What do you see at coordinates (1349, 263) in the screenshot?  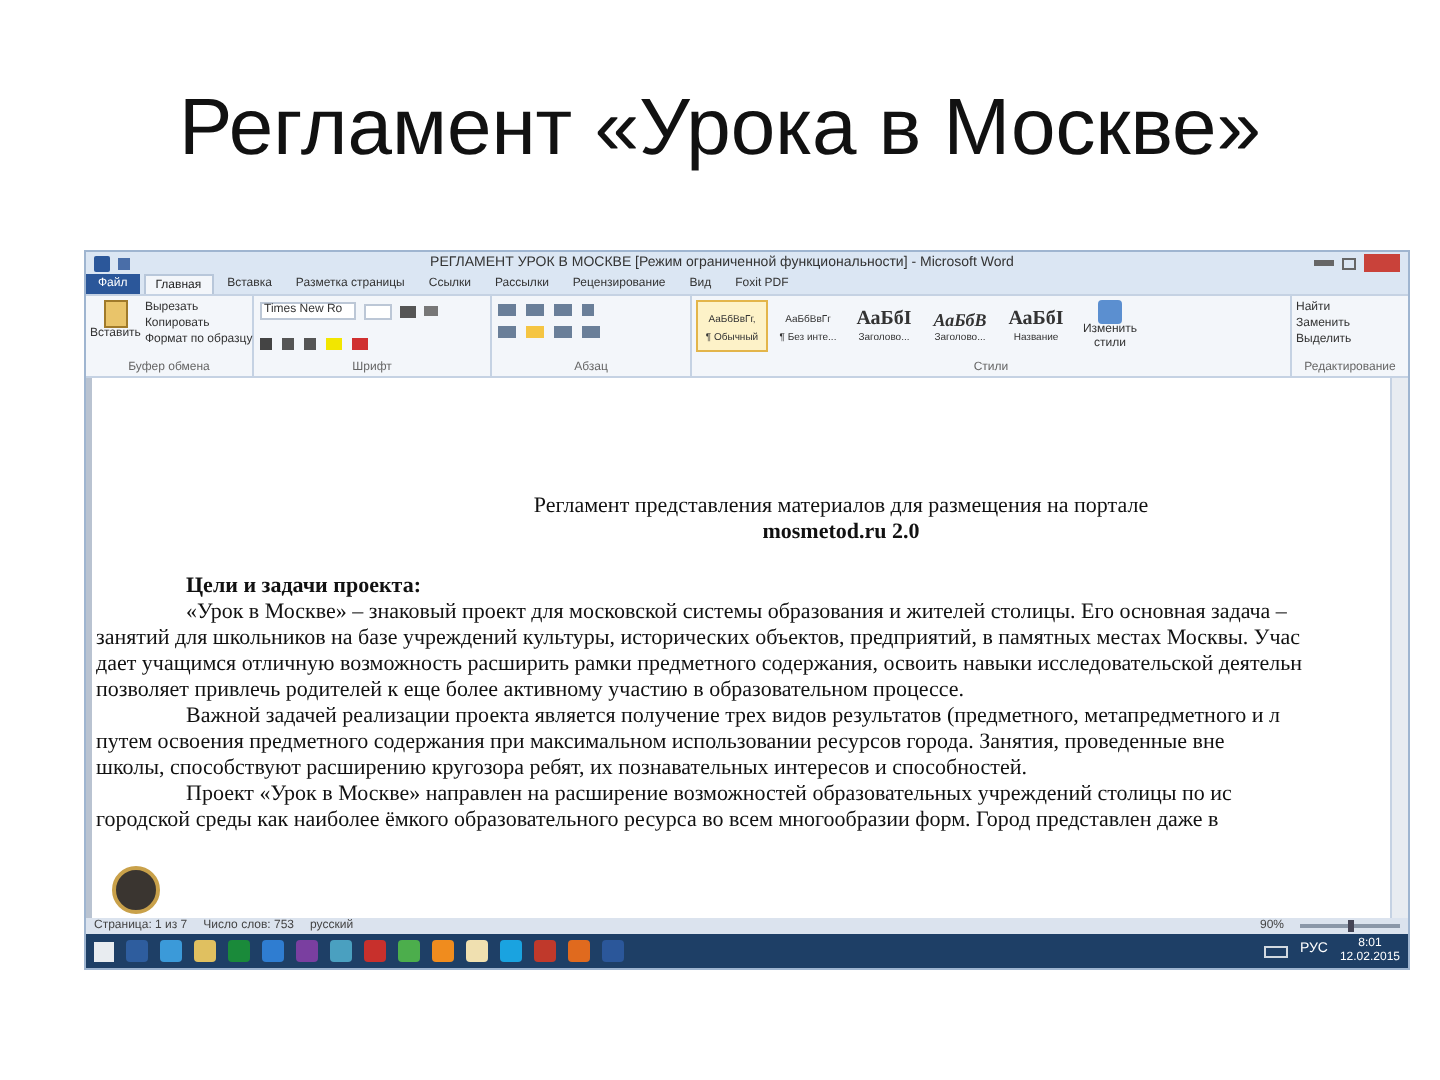 I see `maximize-button` at bounding box center [1349, 263].